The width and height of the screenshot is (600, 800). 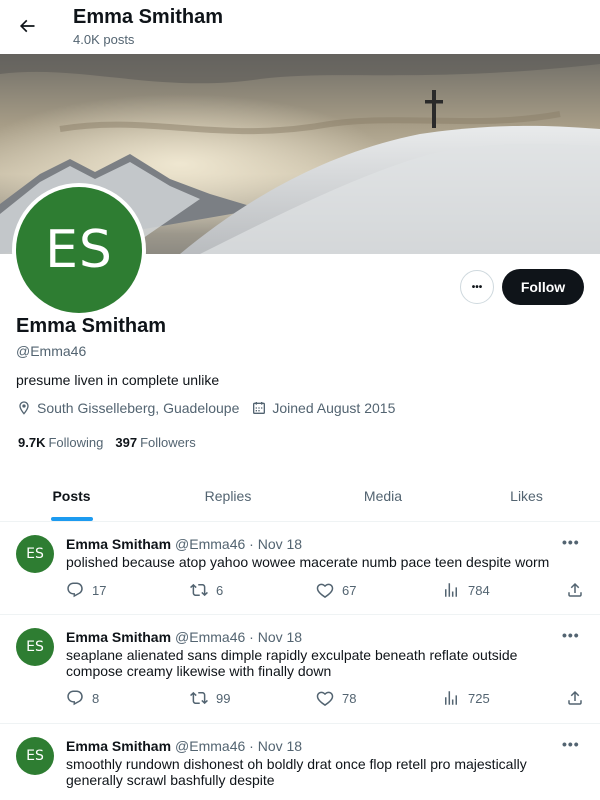 I want to click on tab-label: Media, so click(x=383, y=495).